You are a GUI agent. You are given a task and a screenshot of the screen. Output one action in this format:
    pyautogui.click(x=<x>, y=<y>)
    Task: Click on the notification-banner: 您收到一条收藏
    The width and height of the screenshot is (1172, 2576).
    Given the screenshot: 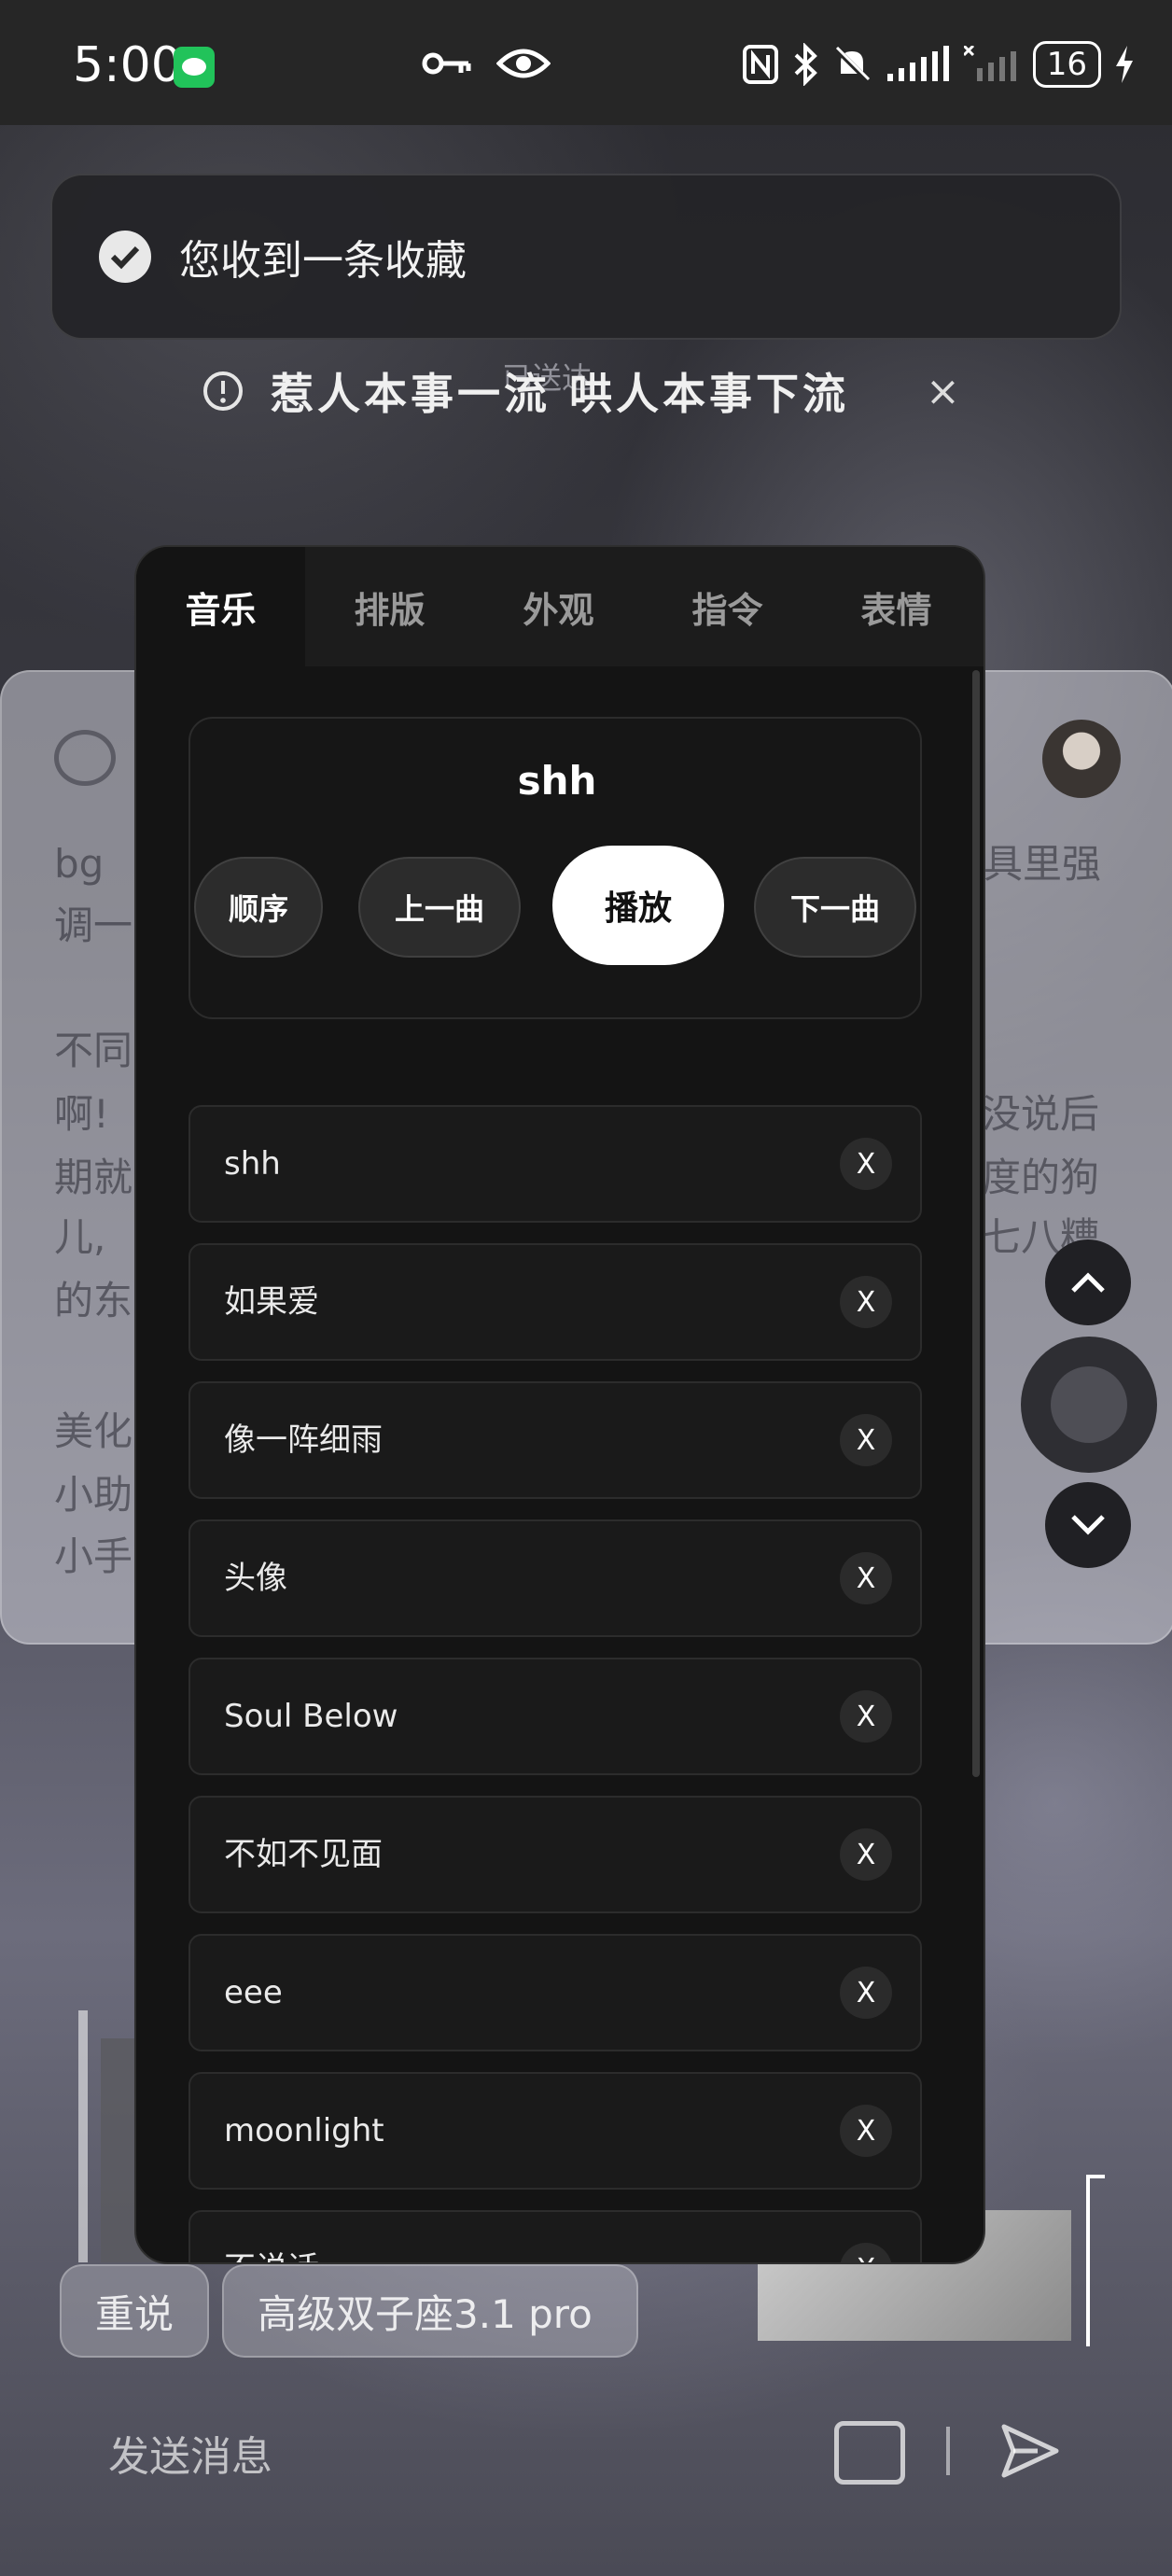 What is the action you would take?
    pyautogui.click(x=586, y=257)
    